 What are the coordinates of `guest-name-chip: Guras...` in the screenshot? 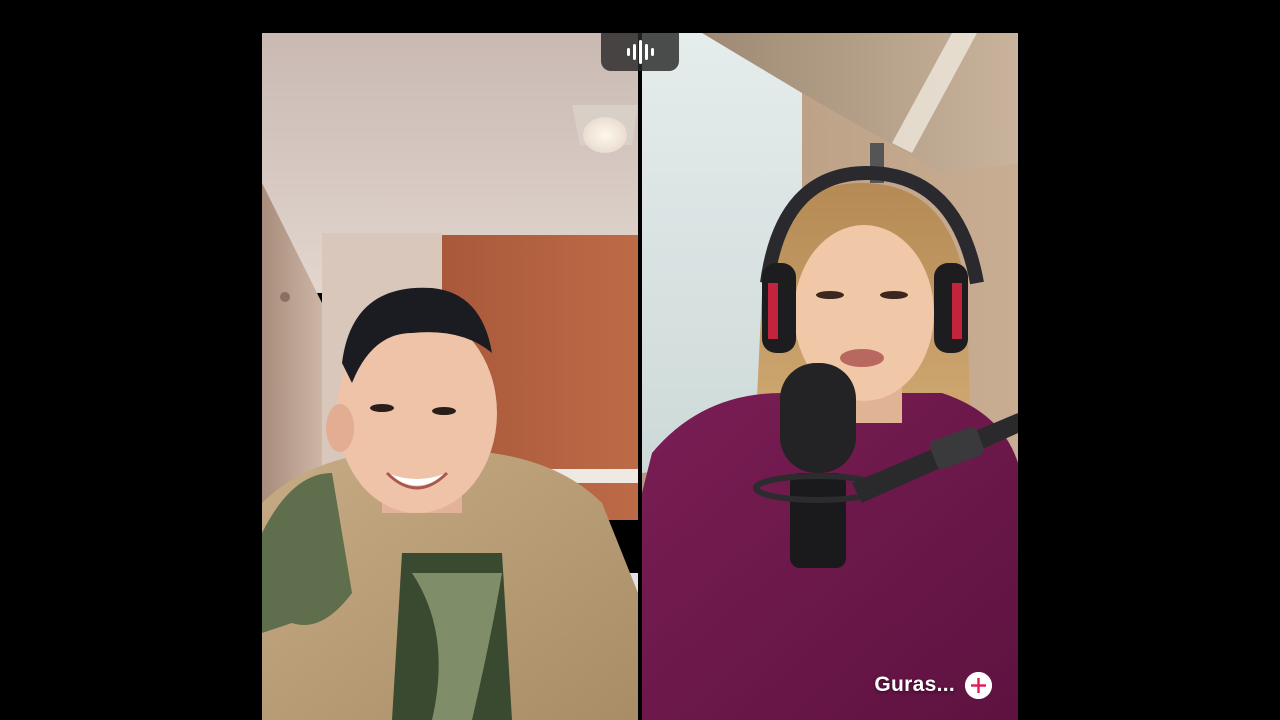 It's located at (932, 685).